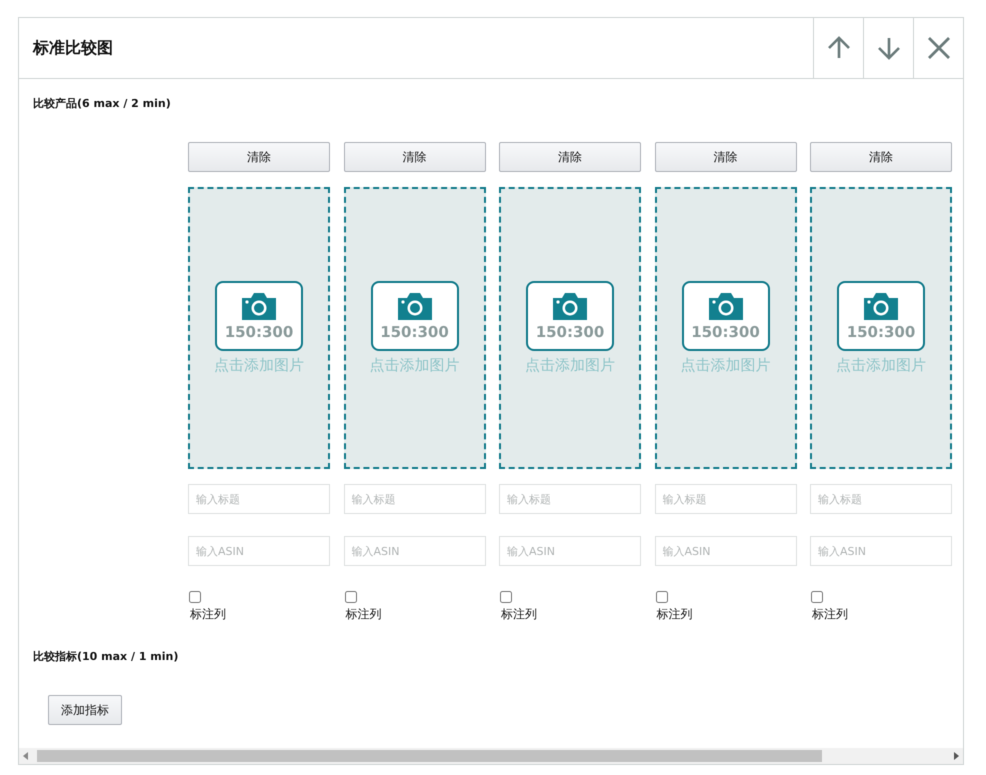  I want to click on scroll-left-icon, so click(26, 756).